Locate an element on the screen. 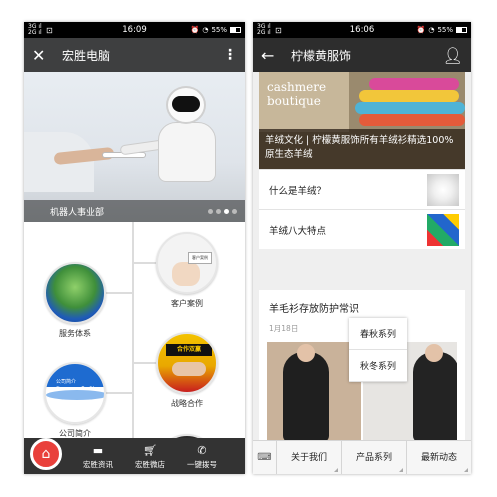 Image resolution: width=497 pixels, height=497 pixels. status-bar: 3G ıl 2G ıl ⊡ 16:09 ⏰ ◔ 55% is located at coordinates (134, 30).